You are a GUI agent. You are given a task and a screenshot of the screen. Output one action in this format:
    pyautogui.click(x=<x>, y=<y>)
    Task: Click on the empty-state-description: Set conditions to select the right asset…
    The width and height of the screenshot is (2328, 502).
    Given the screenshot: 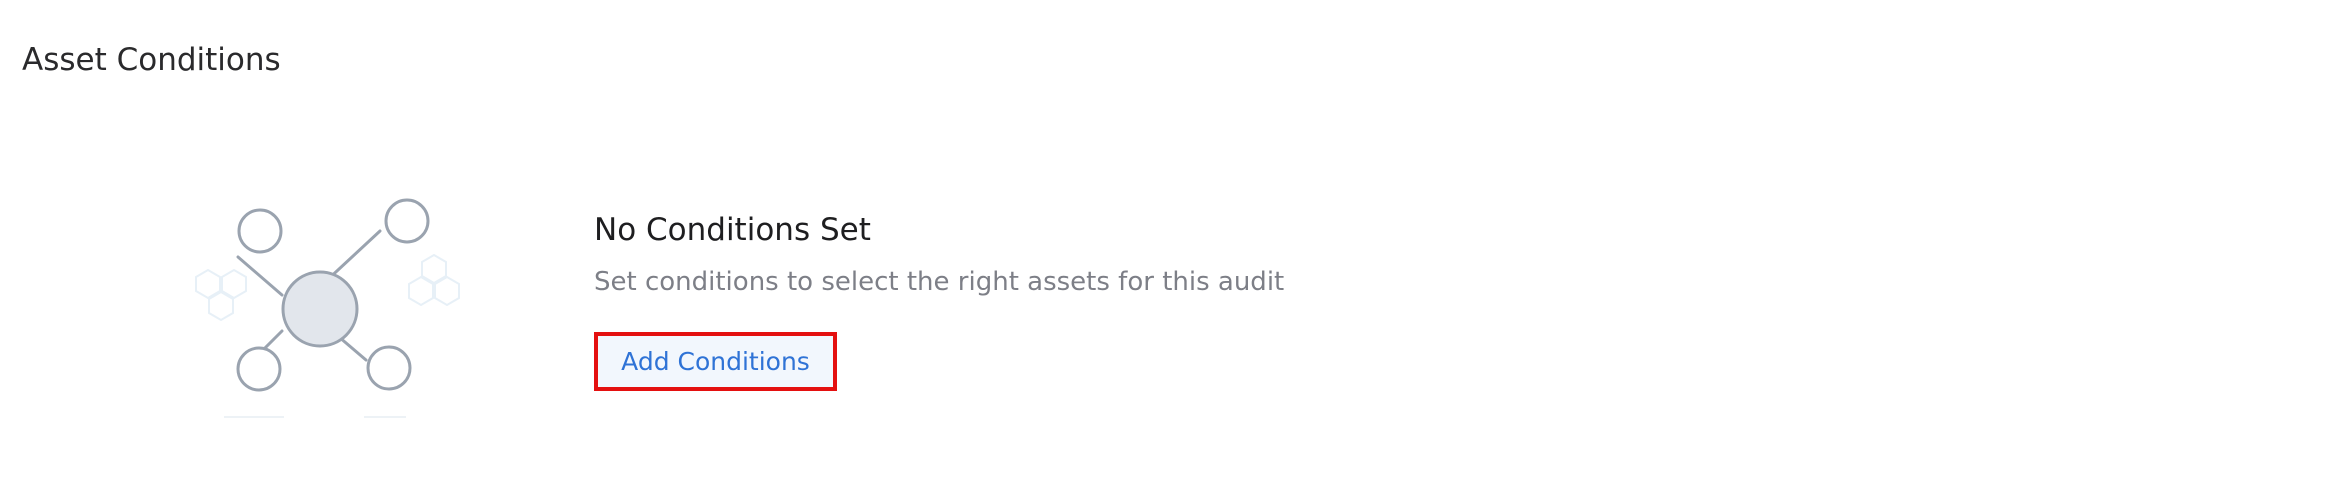 What is the action you would take?
    pyautogui.click(x=939, y=282)
    